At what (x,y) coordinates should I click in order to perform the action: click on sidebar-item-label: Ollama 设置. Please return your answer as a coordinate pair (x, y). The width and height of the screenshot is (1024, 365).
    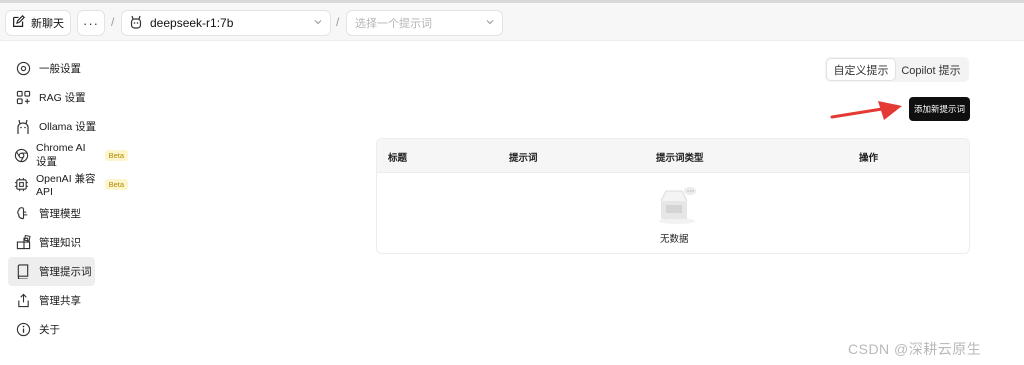
    Looking at the image, I should click on (68, 127).